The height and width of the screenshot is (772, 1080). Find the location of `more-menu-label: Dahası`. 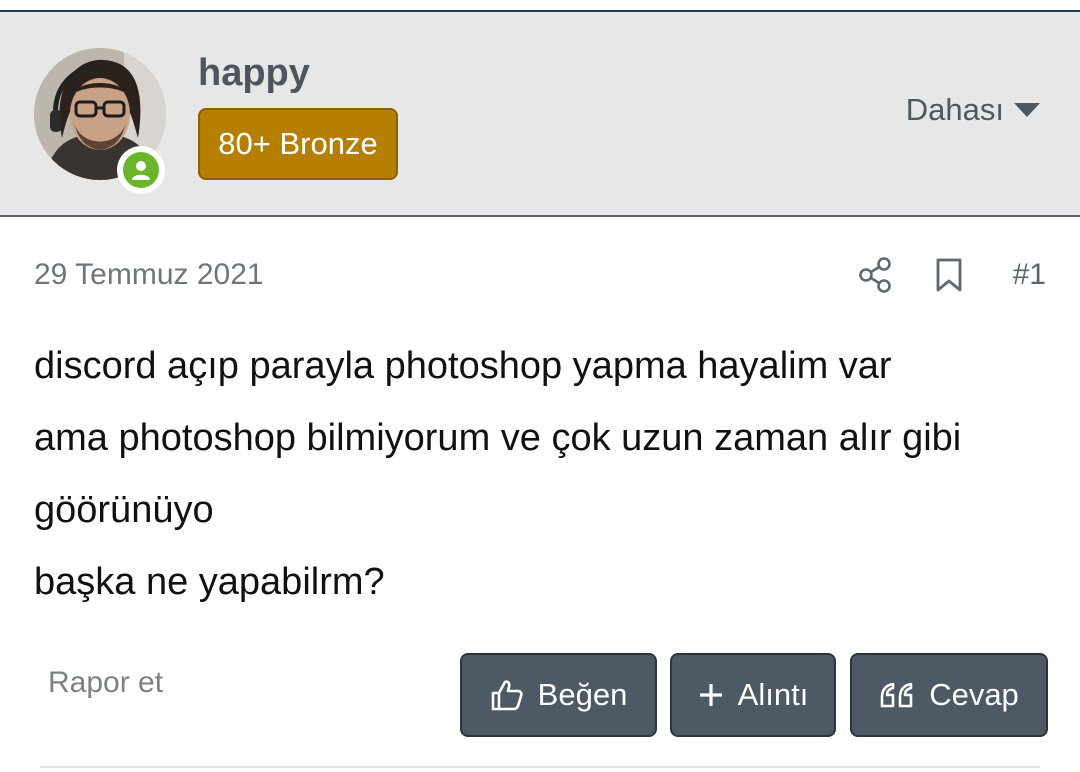

more-menu-label: Dahası is located at coordinates (954, 109).